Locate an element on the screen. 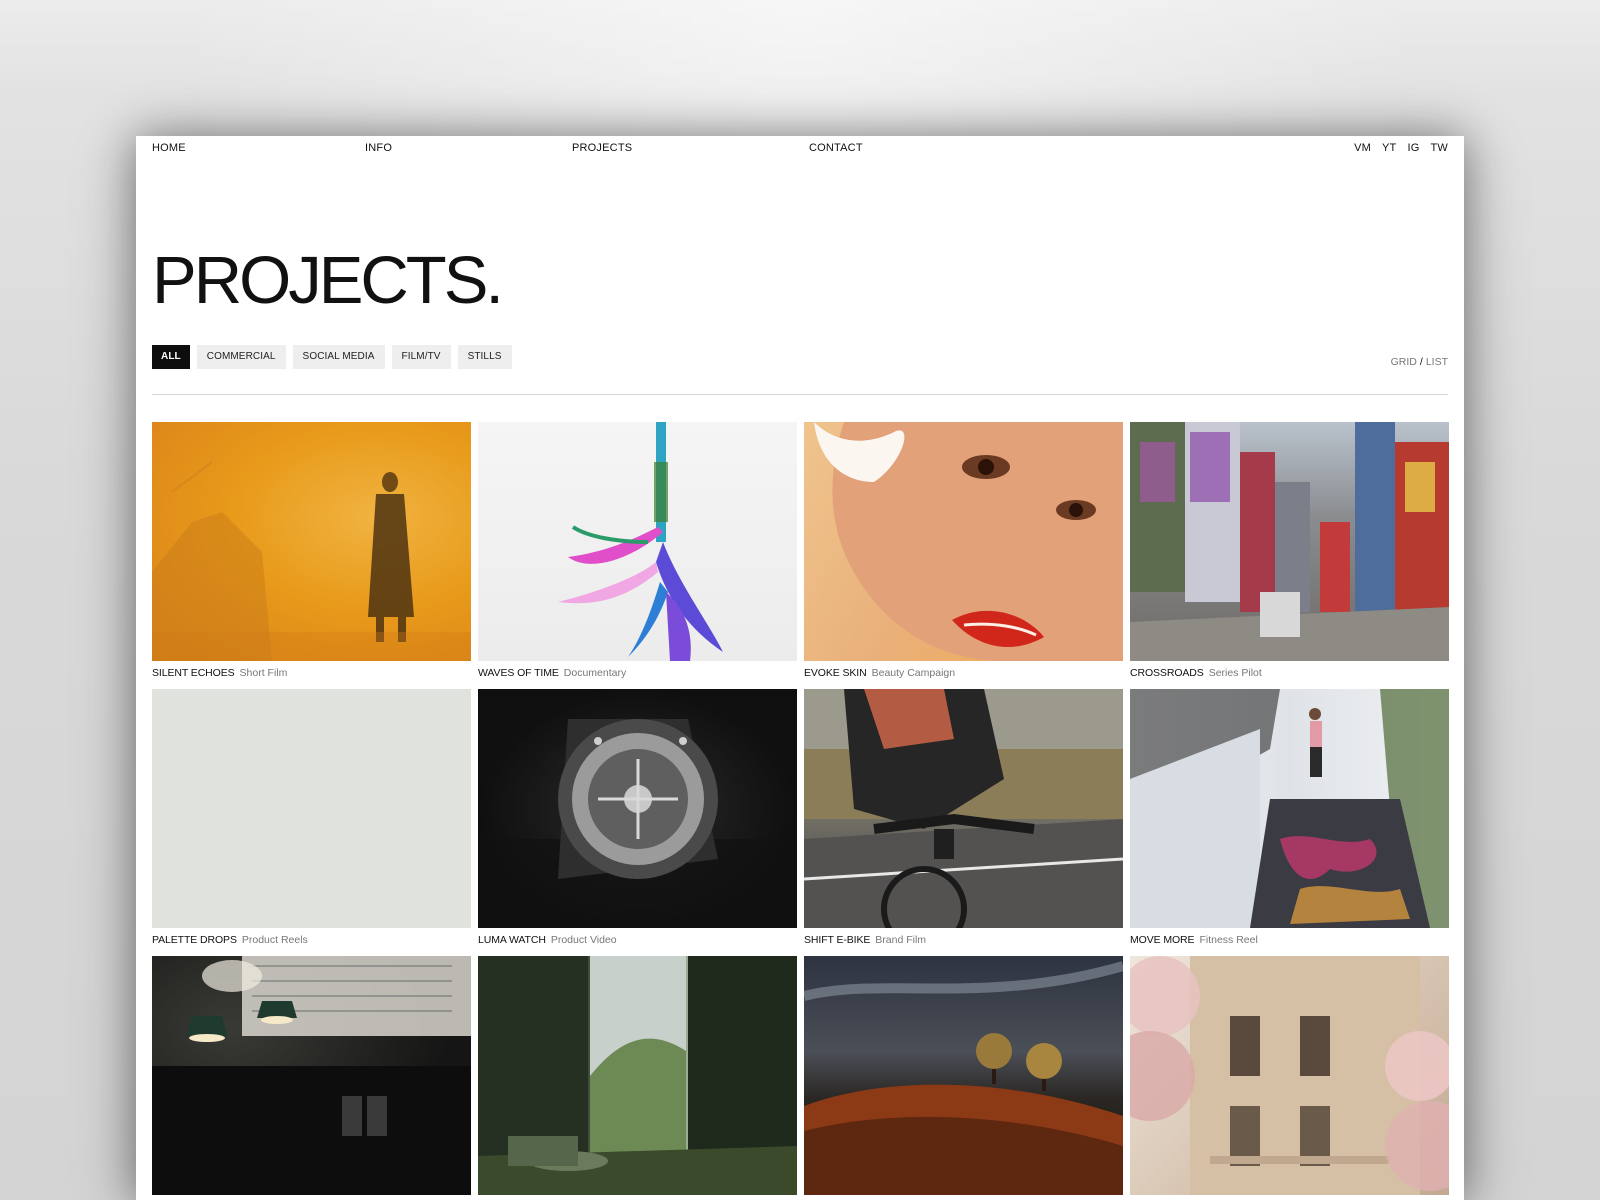 The width and height of the screenshot is (1600, 1200). project-thumbnail-green-room is located at coordinates (637, 1075).